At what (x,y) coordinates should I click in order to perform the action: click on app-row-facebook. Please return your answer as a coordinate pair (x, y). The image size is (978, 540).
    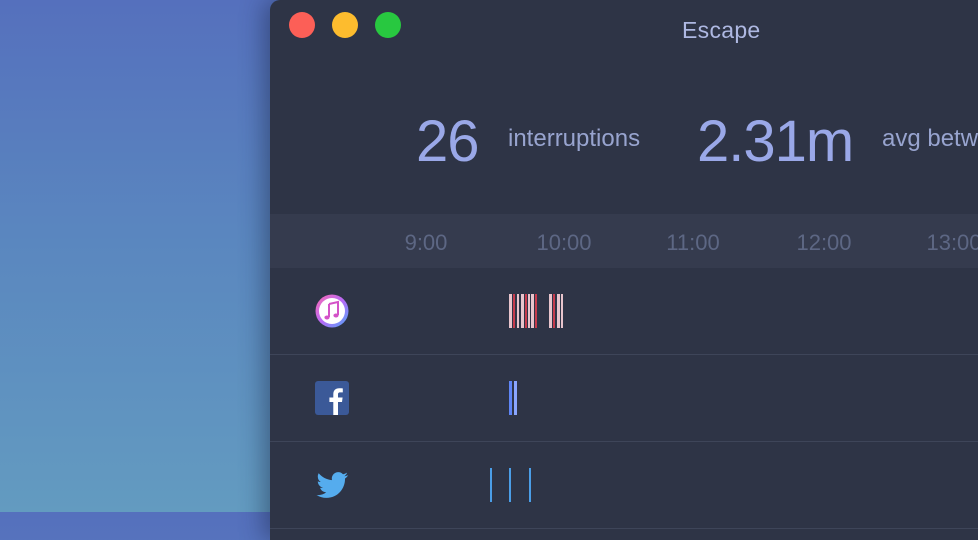
    Looking at the image, I should click on (624, 398).